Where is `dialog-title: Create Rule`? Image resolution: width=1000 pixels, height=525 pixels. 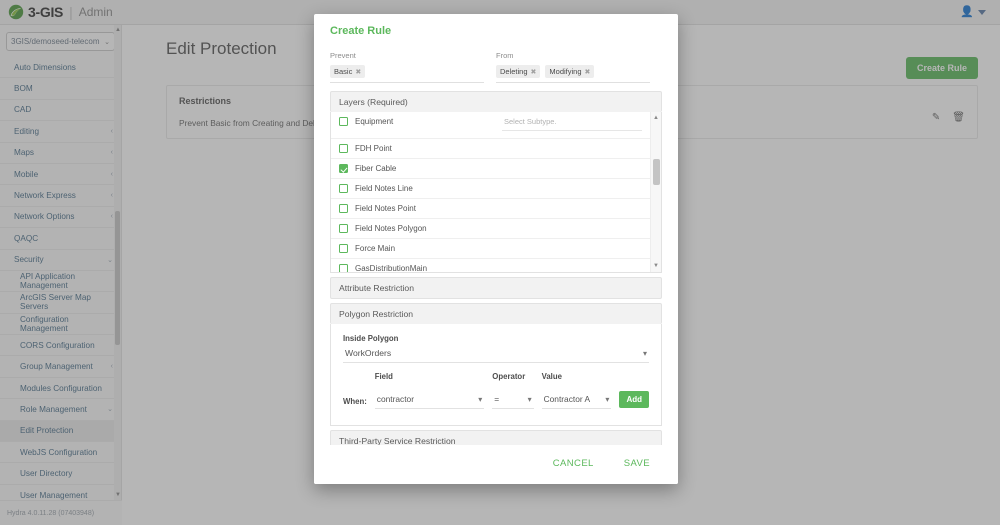
dialog-title: Create Rule is located at coordinates (361, 31).